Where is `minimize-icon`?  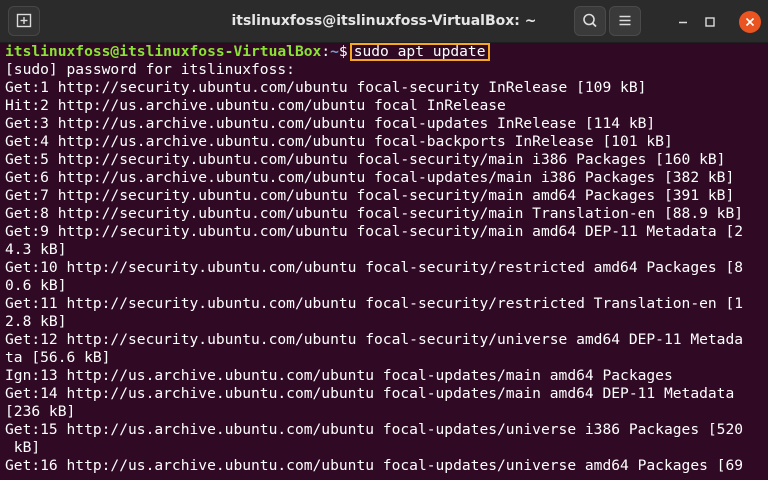 minimize-icon is located at coordinates (683, 22).